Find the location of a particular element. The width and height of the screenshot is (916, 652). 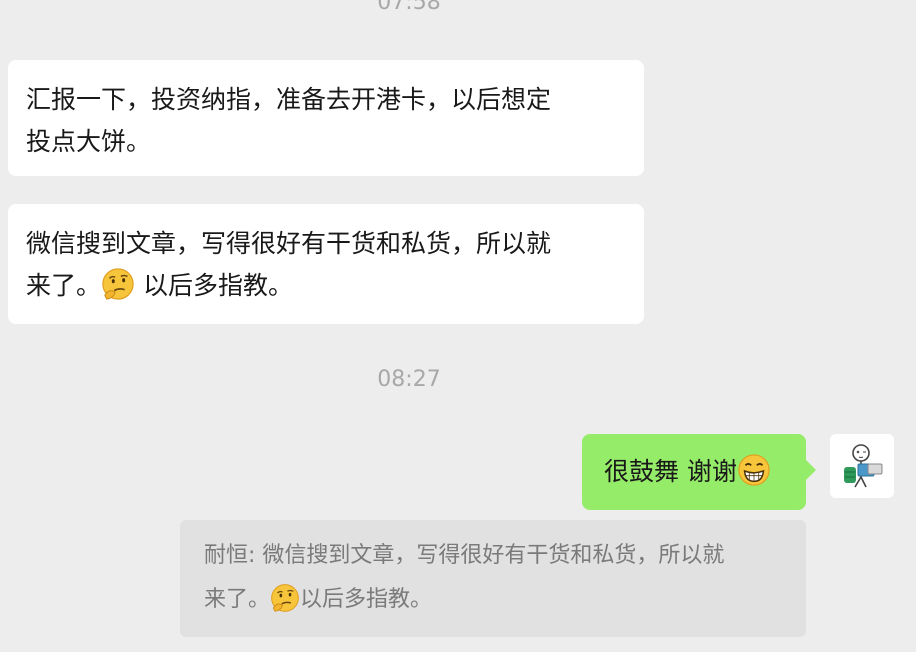

quoted-message: 耐恒: 微信搜到文章，写得很好有干货和私货，所以就 来了。 以后多指教。 is located at coordinates (493, 578).